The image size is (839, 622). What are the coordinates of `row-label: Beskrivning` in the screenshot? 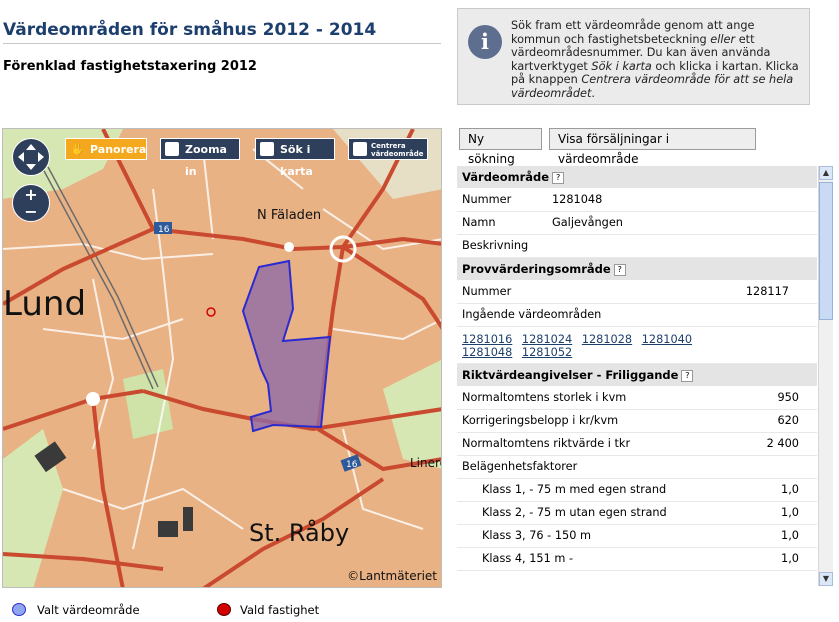 It's located at (495, 245).